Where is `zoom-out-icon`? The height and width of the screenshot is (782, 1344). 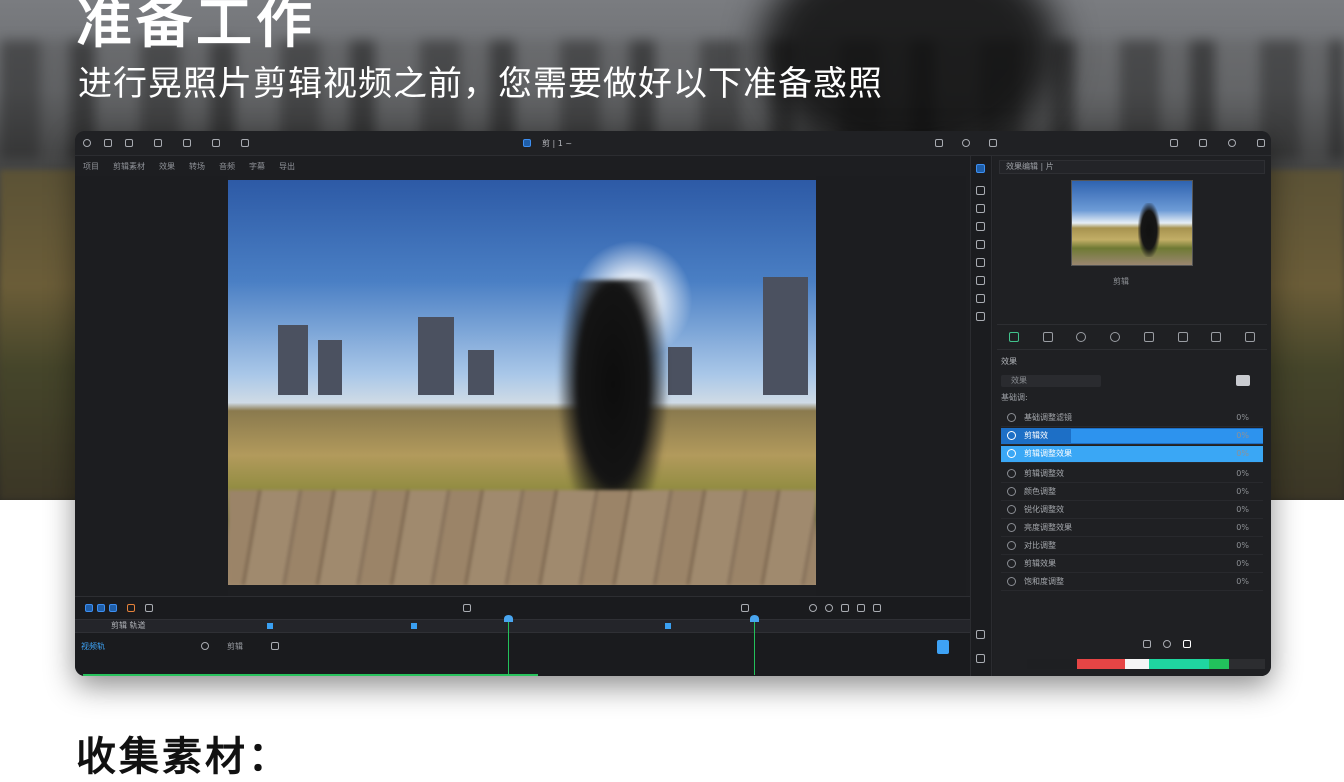
zoom-out-icon is located at coordinates (877, 608).